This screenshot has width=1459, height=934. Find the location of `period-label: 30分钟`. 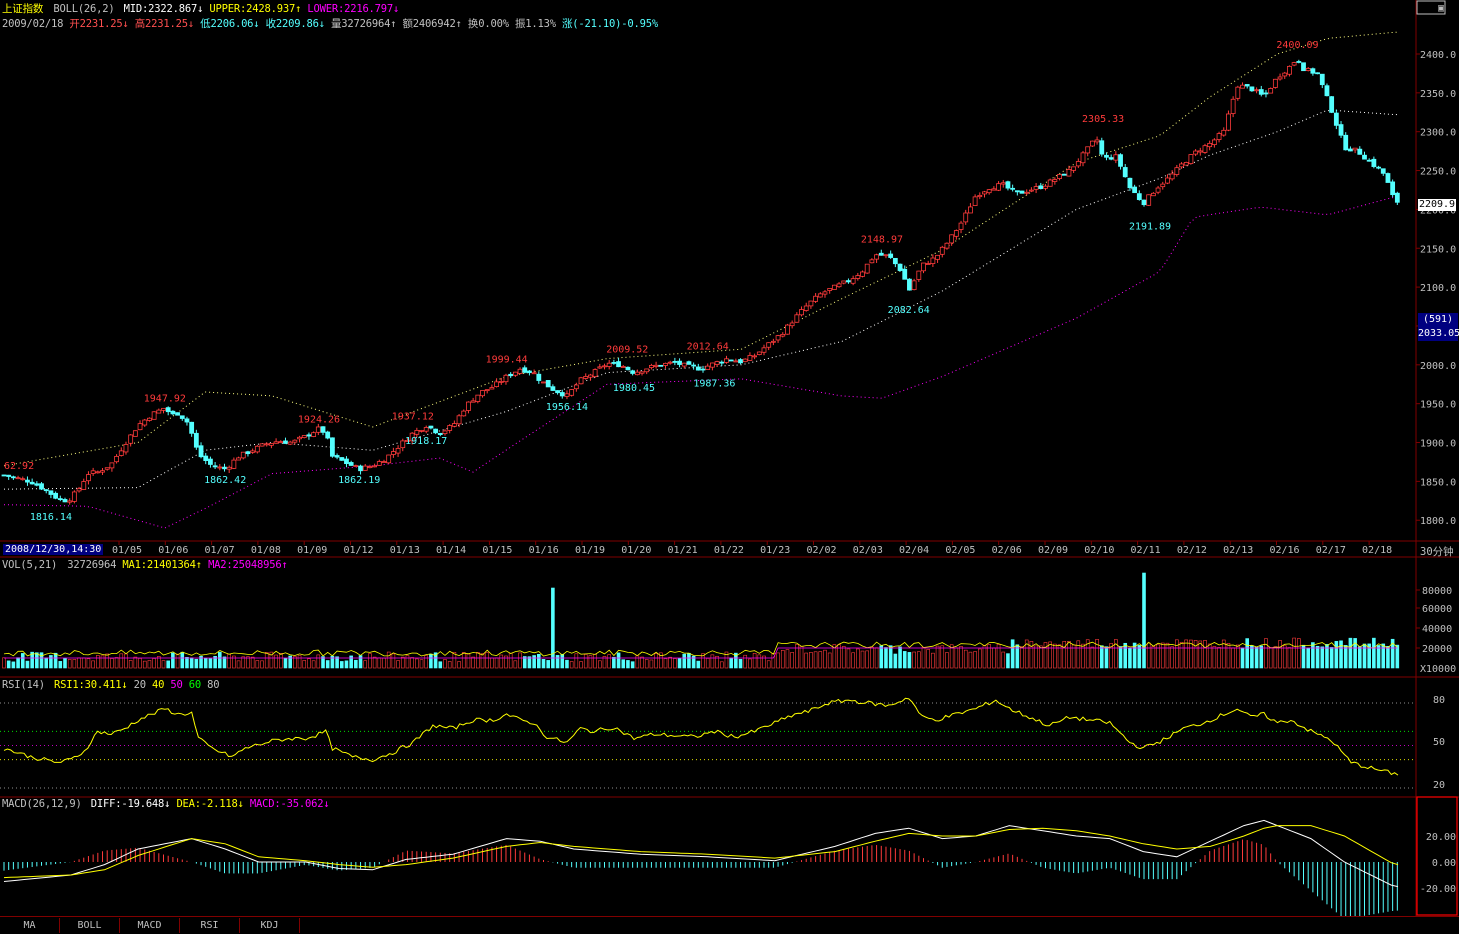

period-label: 30分钟 is located at coordinates (1437, 551).